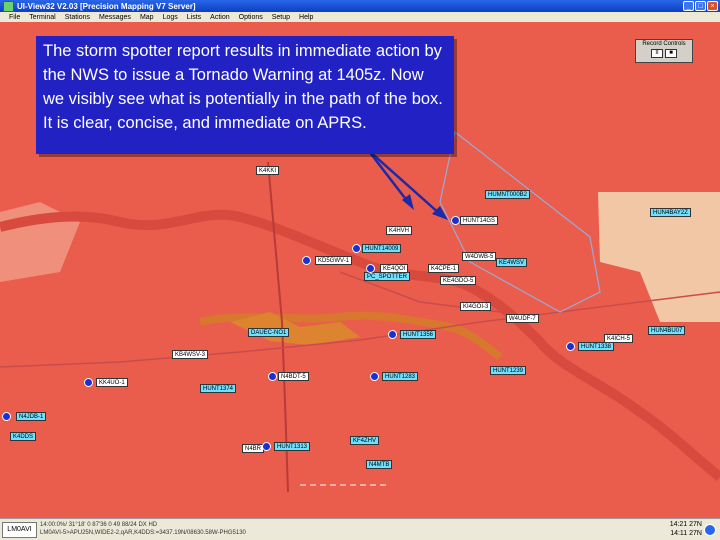 Image resolution: width=720 pixels, height=540 pixels. Describe the element at coordinates (115, 17) in the screenshot. I see `menu-messages: Messages` at that location.